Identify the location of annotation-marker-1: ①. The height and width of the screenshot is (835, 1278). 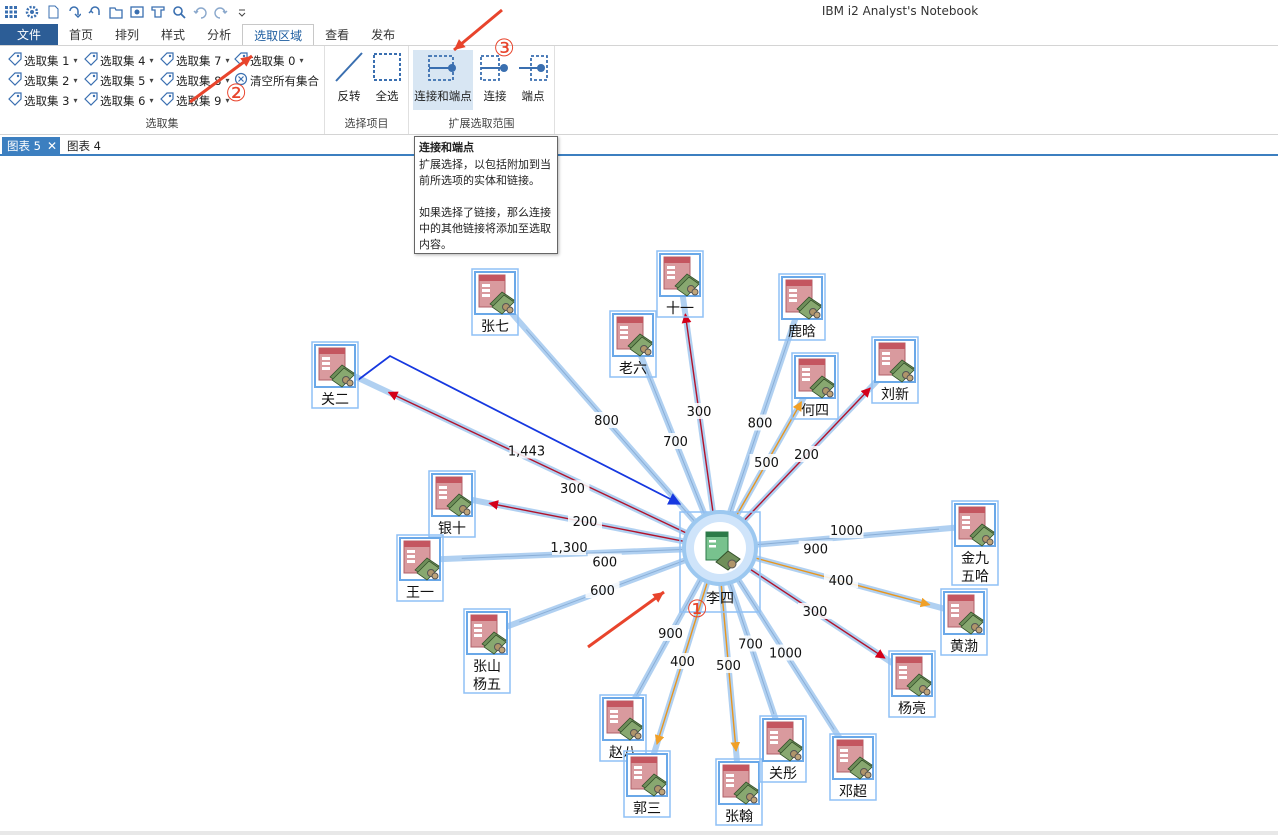
(697, 609).